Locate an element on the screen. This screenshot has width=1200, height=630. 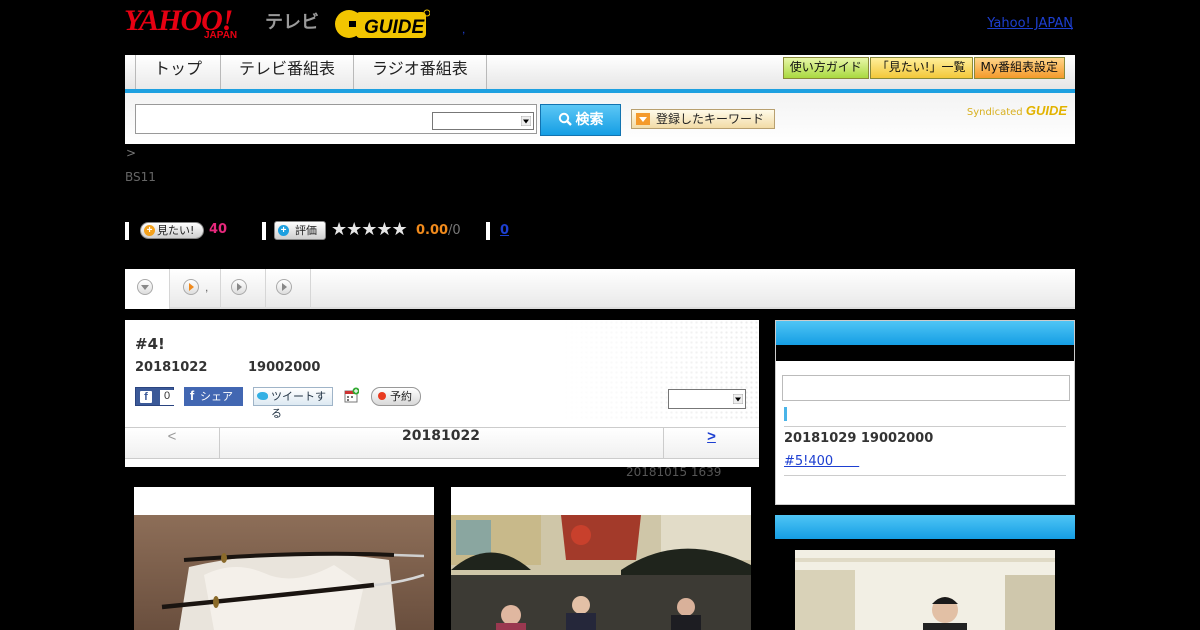
episode-time: 19002000 is located at coordinates (284, 367).